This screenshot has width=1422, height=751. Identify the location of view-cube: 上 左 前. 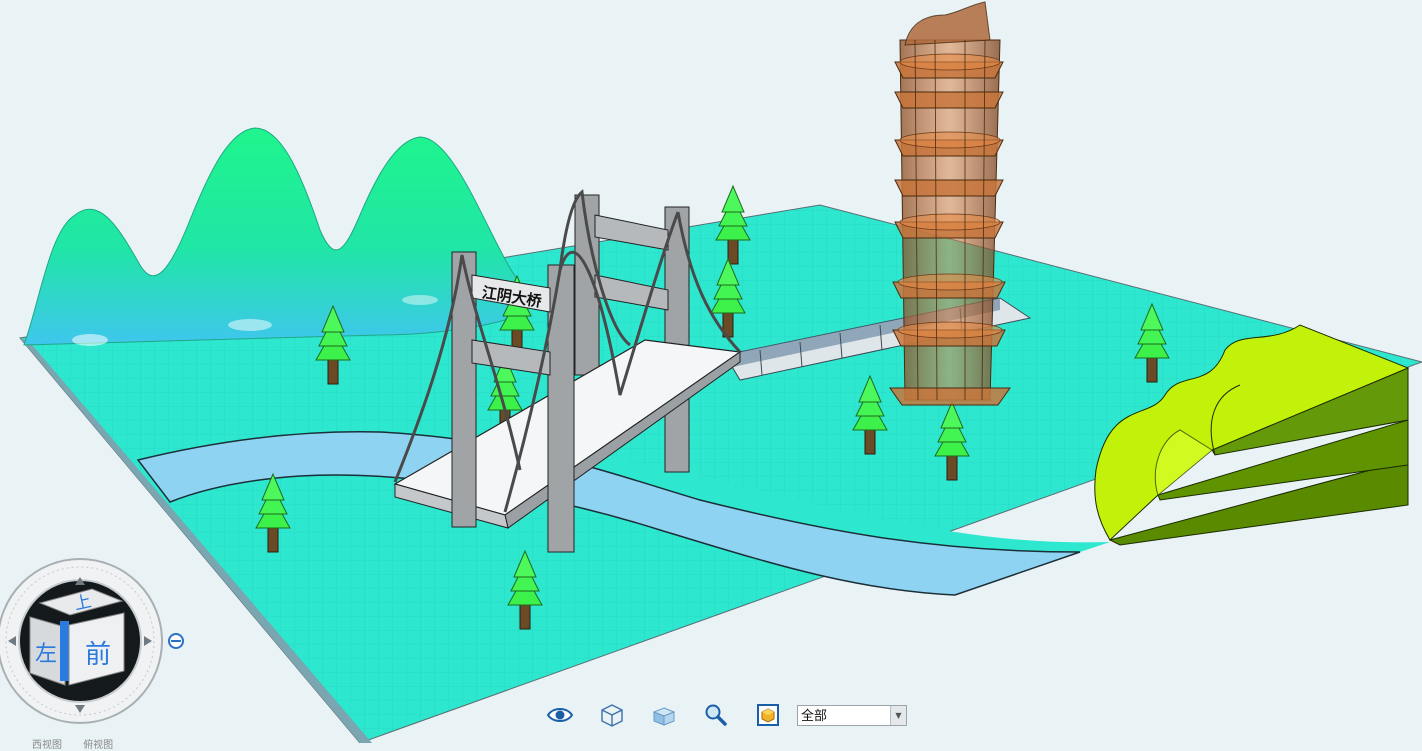
(95, 644).